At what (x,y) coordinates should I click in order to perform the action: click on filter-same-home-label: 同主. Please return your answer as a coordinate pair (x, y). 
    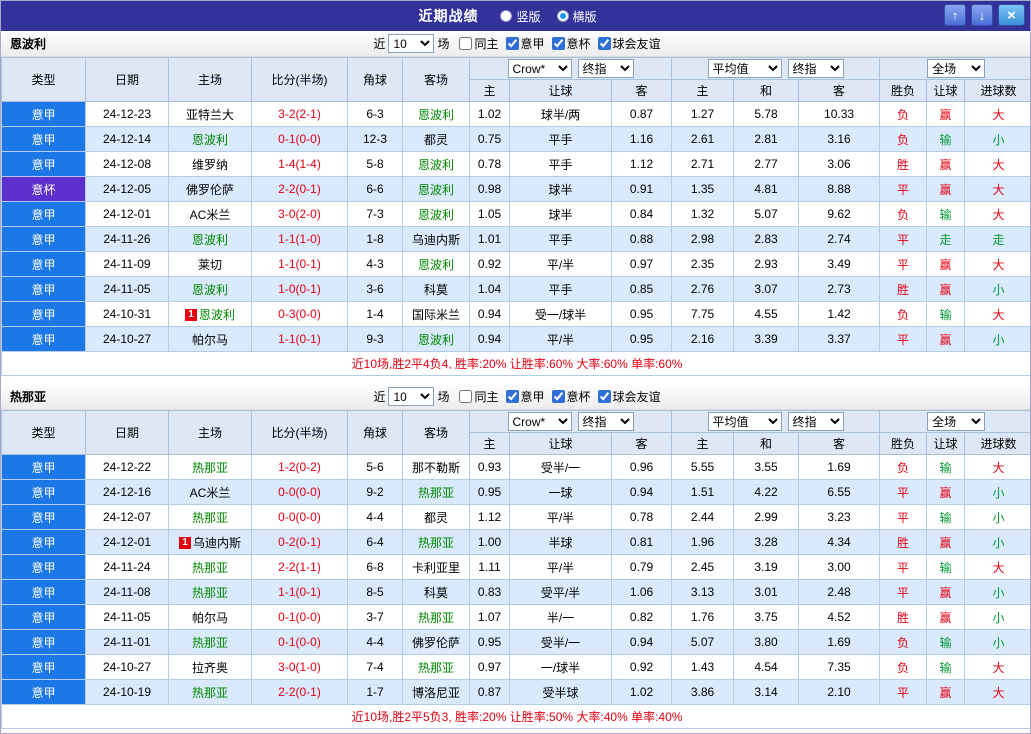
    Looking at the image, I should click on (486, 44).